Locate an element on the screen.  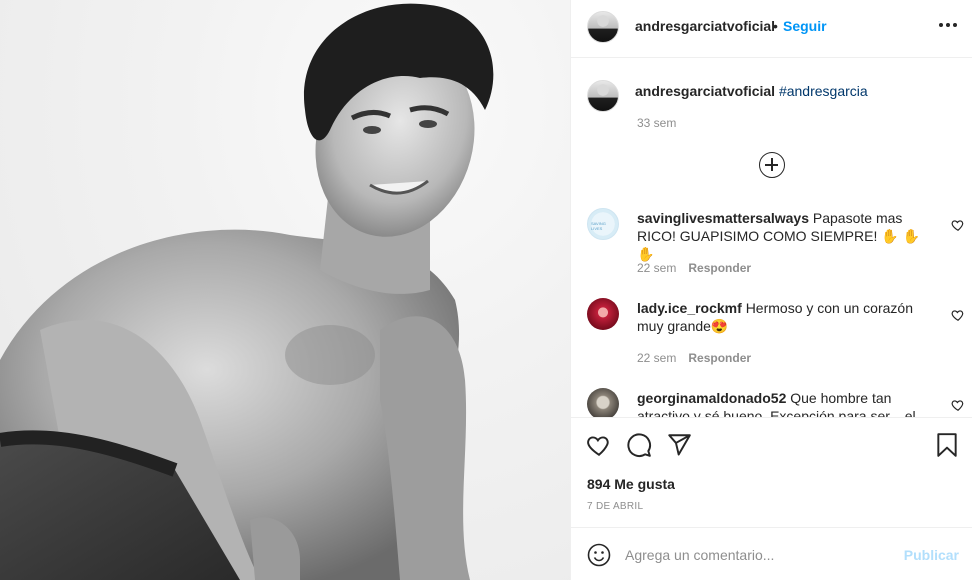
save-bookmark-icon is located at coordinates (947, 445).